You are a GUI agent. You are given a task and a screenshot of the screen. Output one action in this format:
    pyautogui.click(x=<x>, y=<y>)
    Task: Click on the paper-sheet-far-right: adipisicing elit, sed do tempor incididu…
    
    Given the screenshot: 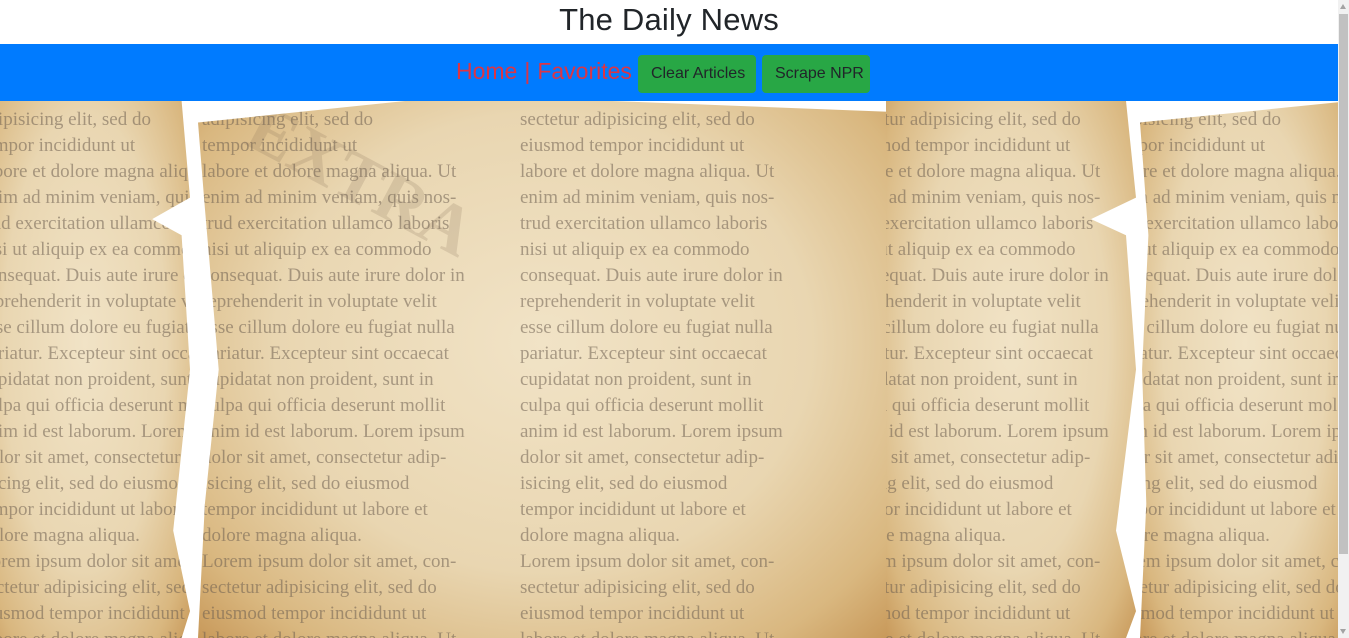 What is the action you would take?
    pyautogui.click(x=1239, y=369)
    